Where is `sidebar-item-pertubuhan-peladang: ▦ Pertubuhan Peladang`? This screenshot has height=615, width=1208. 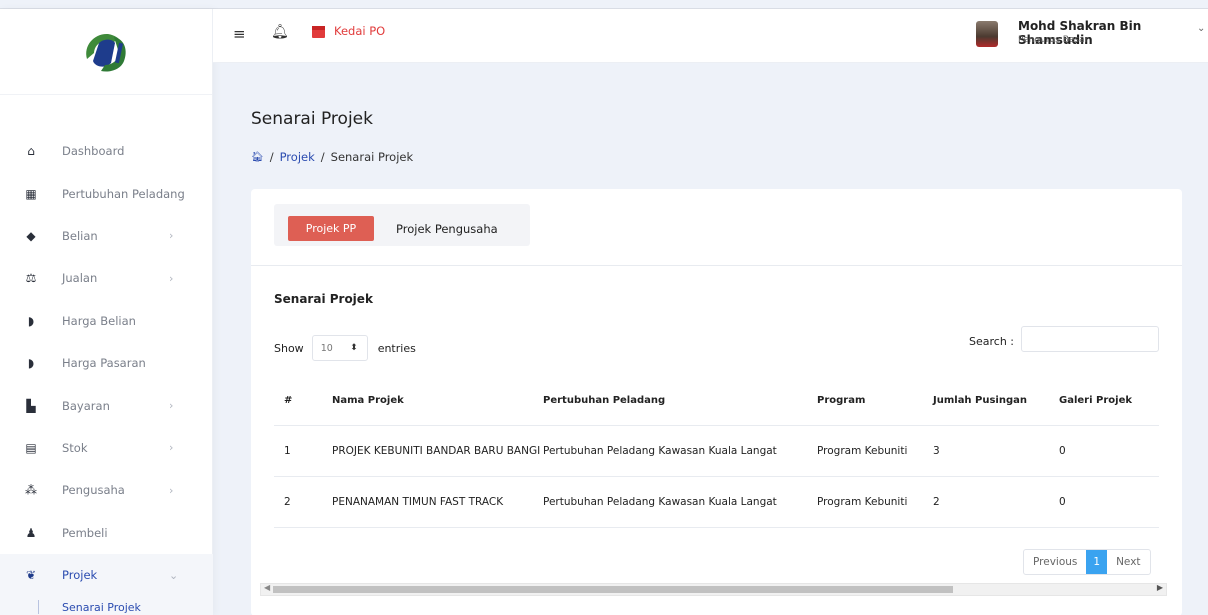
sidebar-item-pertubuhan-peladang: ▦ Pertubuhan Peladang is located at coordinates (106, 193).